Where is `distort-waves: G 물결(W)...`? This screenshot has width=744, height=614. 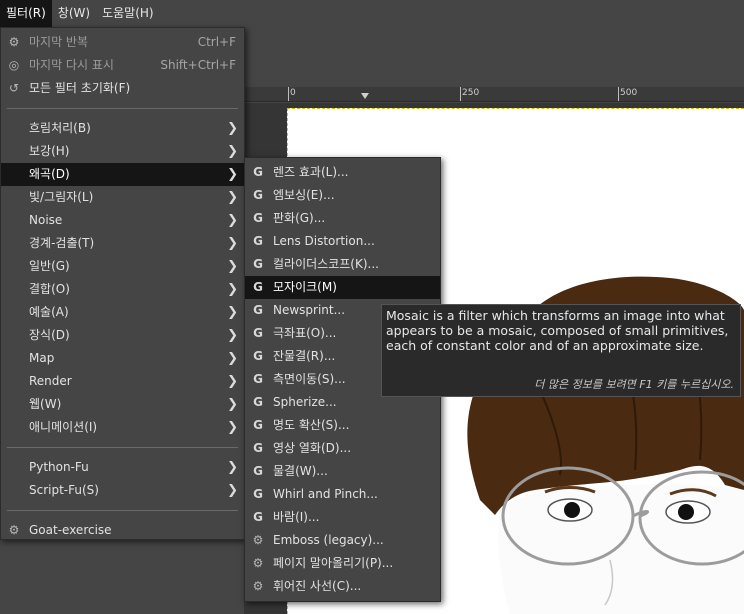 distort-waves: G 물결(W)... is located at coordinates (342, 471).